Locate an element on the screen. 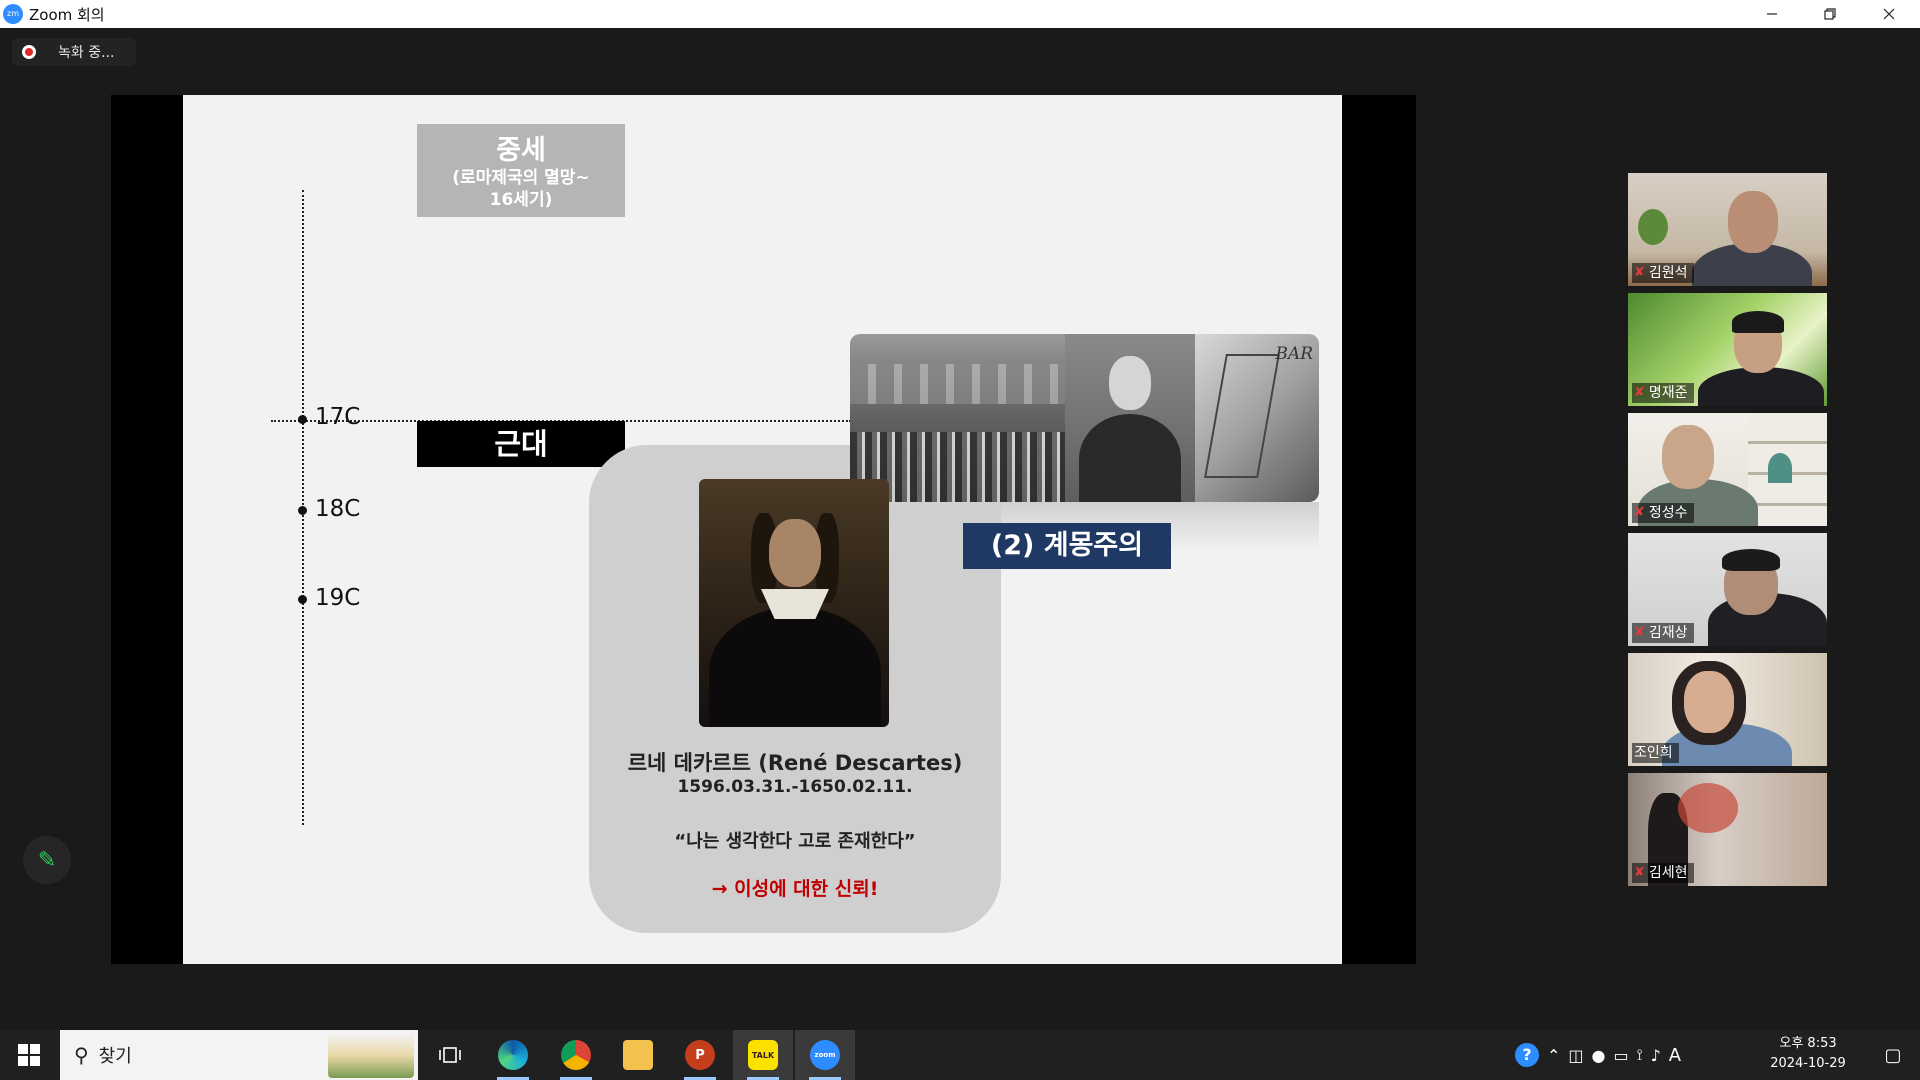  windows-icon is located at coordinates (29, 1055).